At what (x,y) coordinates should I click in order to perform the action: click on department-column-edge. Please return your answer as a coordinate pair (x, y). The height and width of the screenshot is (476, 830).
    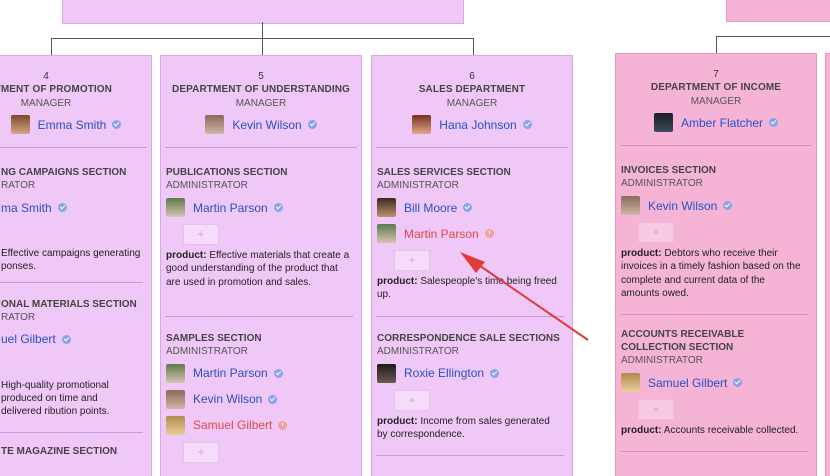
    Looking at the image, I should click on (827, 264).